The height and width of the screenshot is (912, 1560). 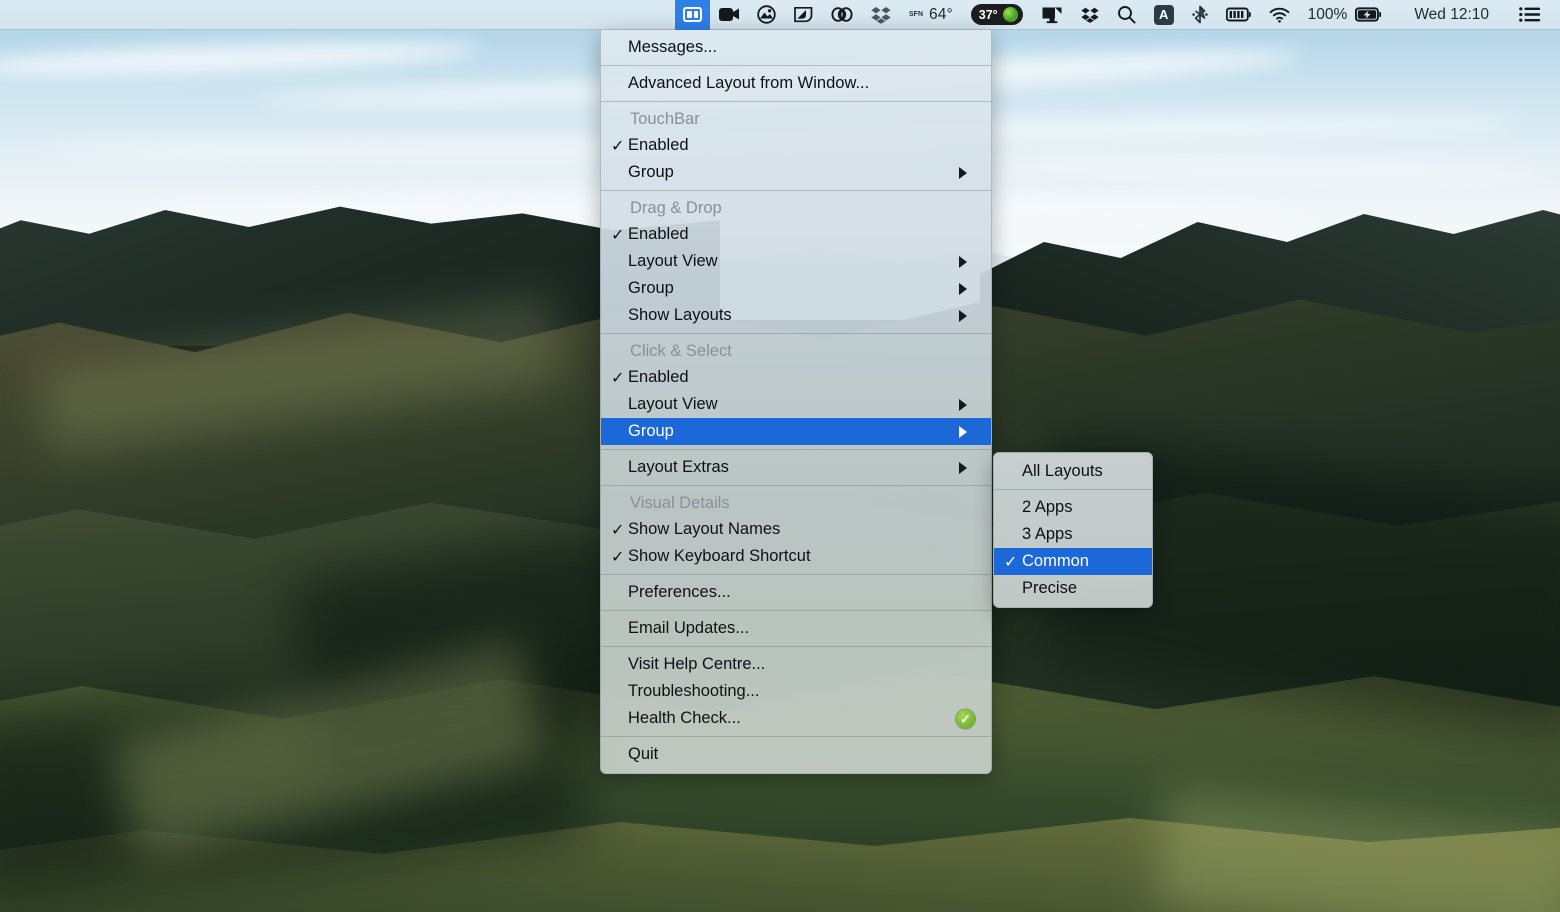 I want to click on bluetooth-icon, so click(x=1199, y=14).